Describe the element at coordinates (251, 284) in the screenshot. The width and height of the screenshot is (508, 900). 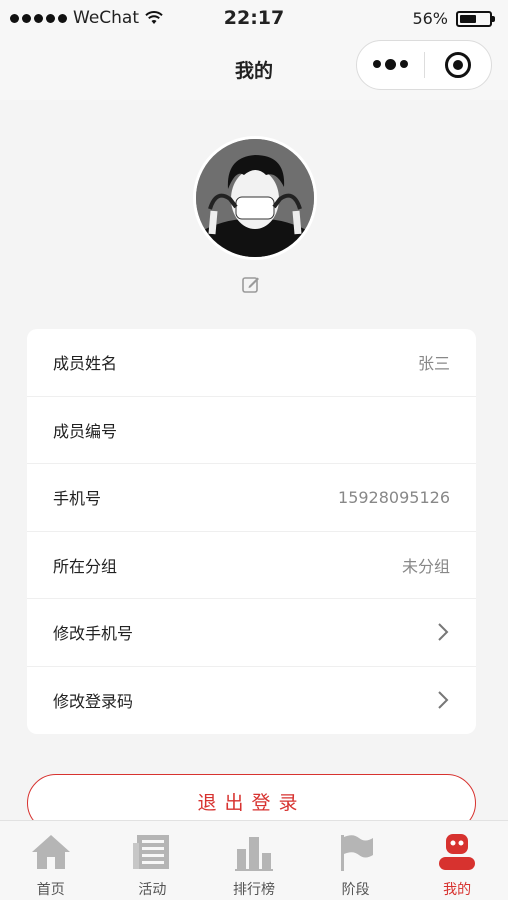
I see `edit-avatar-icon` at that location.